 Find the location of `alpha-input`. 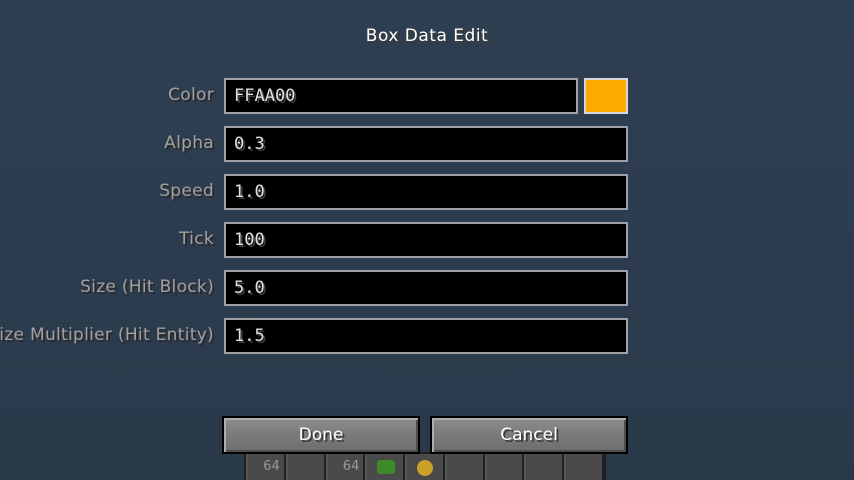

alpha-input is located at coordinates (426, 144).